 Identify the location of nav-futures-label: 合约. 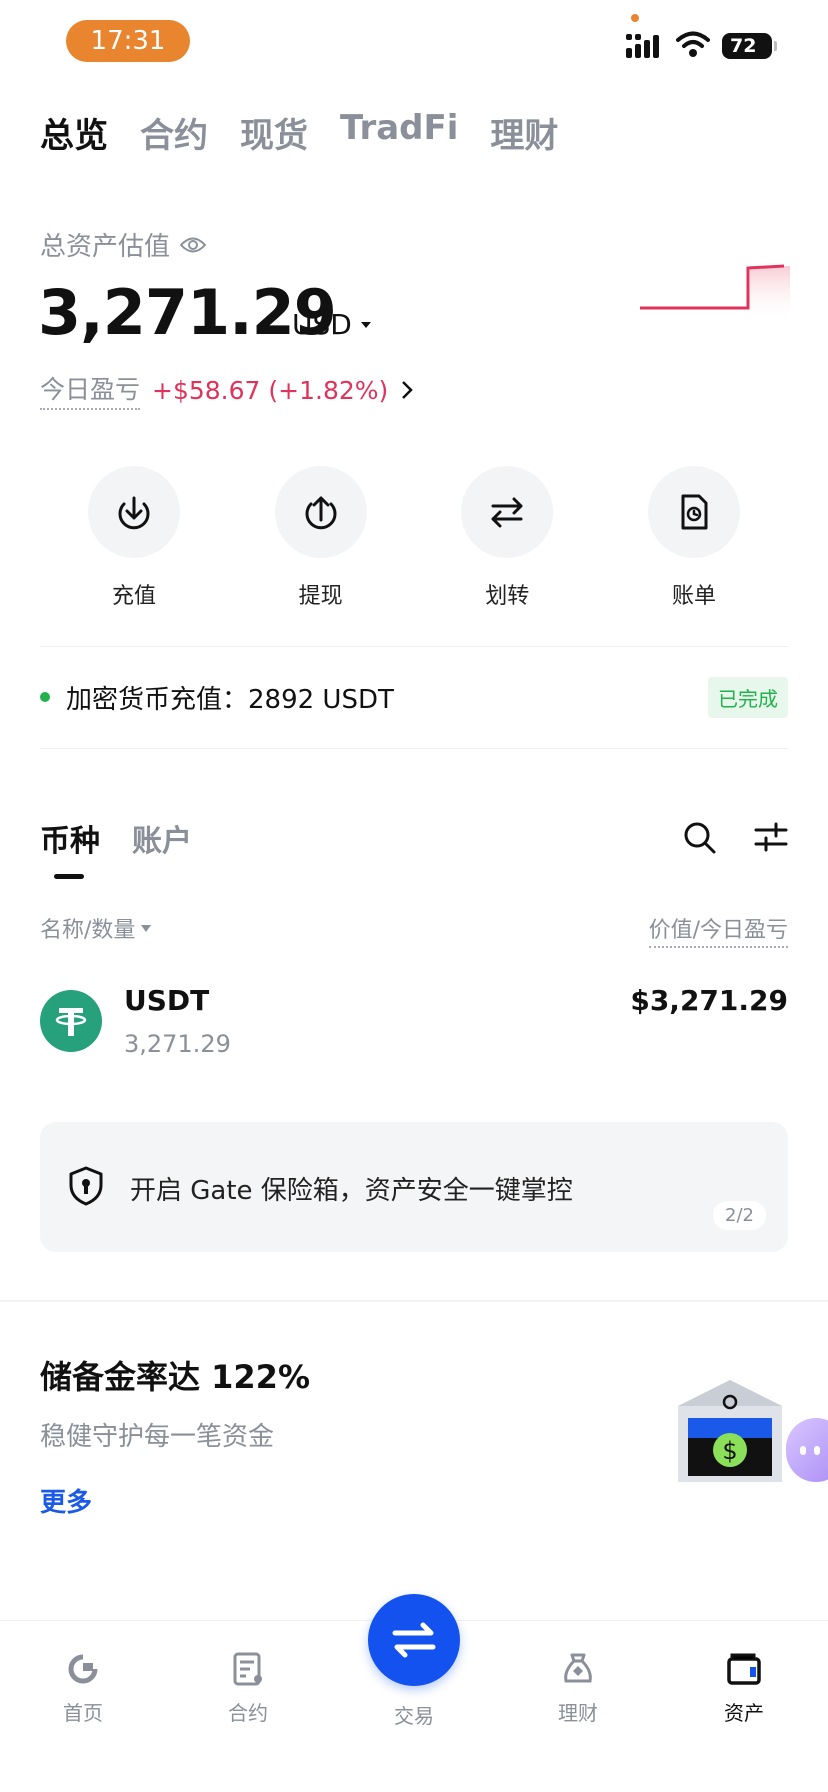
(248, 1713).